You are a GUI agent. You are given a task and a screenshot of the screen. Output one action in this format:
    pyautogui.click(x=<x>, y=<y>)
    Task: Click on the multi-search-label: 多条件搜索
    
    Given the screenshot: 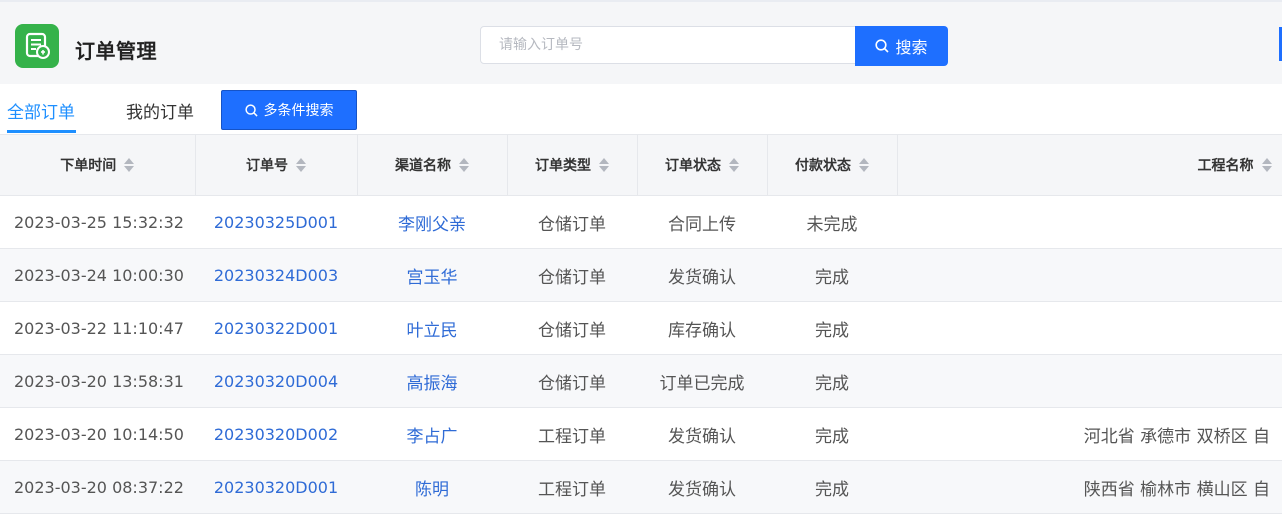 What is the action you would take?
    pyautogui.click(x=298, y=111)
    